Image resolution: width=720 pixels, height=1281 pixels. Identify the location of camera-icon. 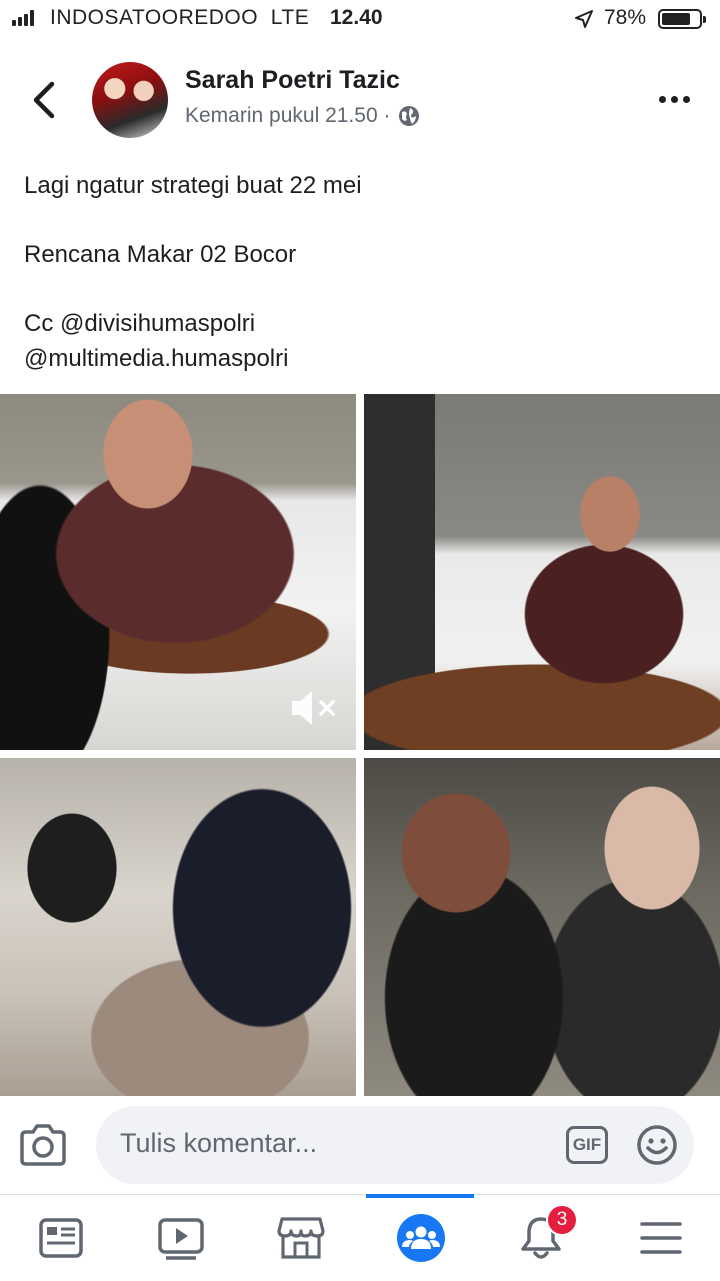
(43, 1145).